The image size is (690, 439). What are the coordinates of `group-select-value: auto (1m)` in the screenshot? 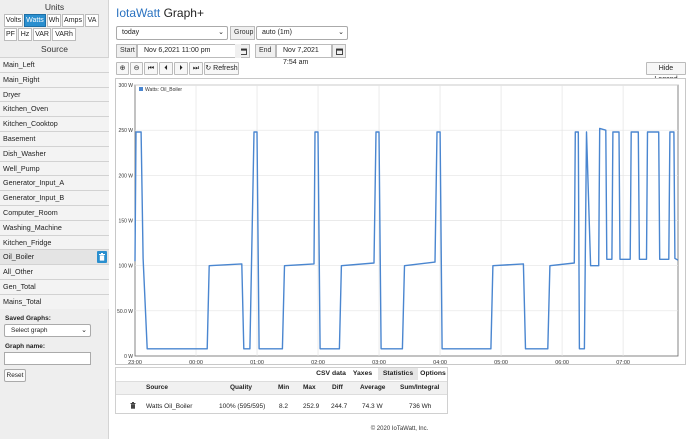 It's located at (277, 32).